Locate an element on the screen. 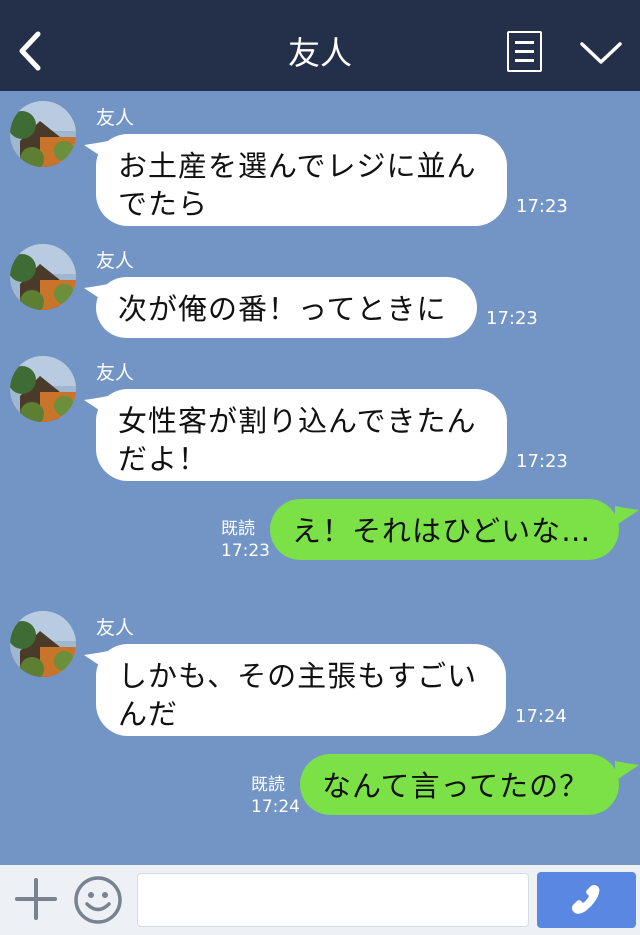 Image resolution: width=640 pixels, height=935 pixels. message-text-line: お土産を選んでレジに並ん is located at coordinates (297, 166).